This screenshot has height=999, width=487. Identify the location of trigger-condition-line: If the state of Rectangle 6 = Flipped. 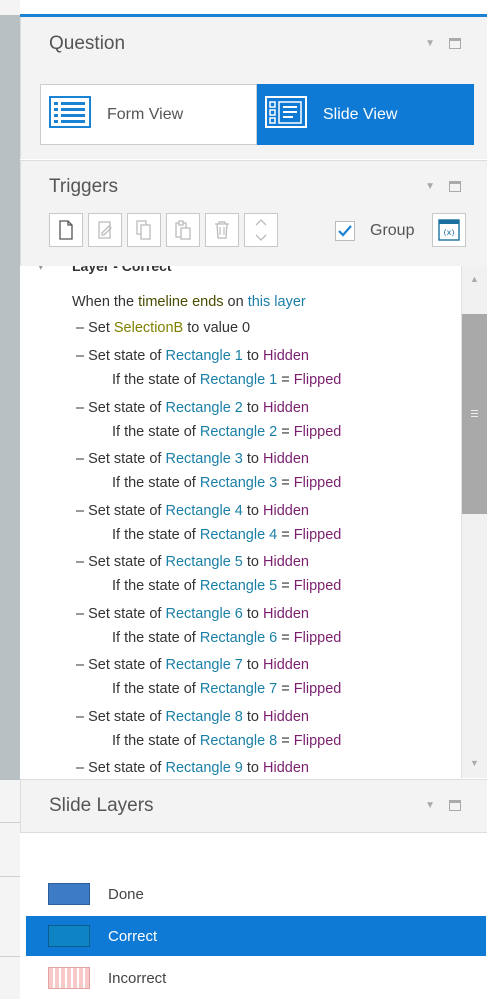
(226, 638).